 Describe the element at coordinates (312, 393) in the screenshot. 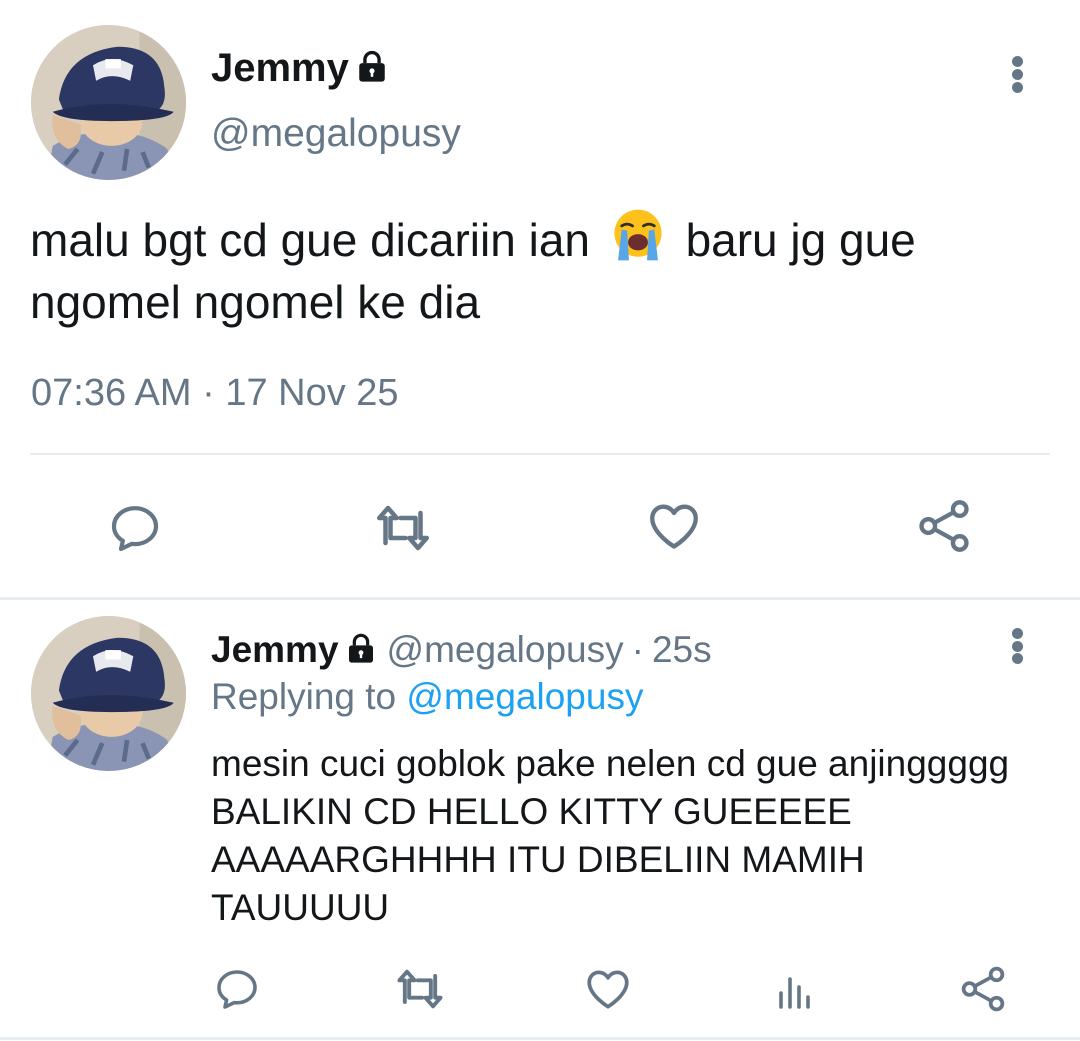

I see `tweet-date: 17 Nov 25` at that location.